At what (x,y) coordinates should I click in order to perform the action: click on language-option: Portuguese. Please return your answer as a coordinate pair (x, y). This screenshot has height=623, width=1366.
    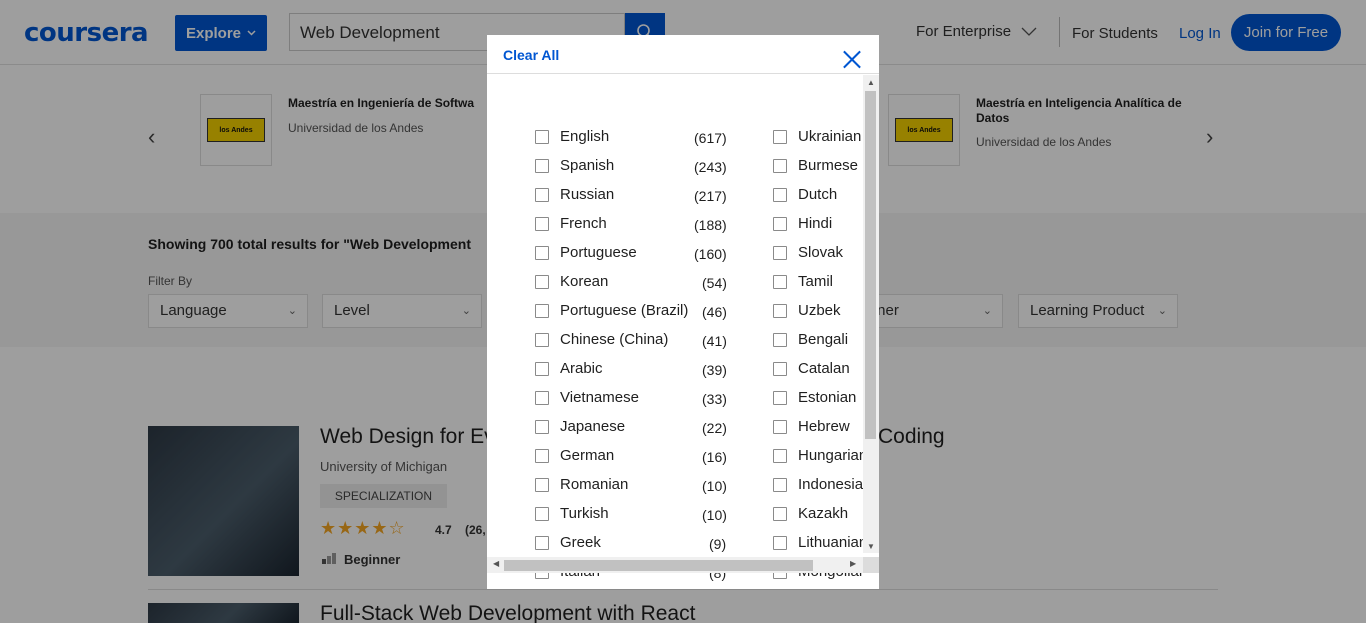
    Looking at the image, I should click on (586, 252).